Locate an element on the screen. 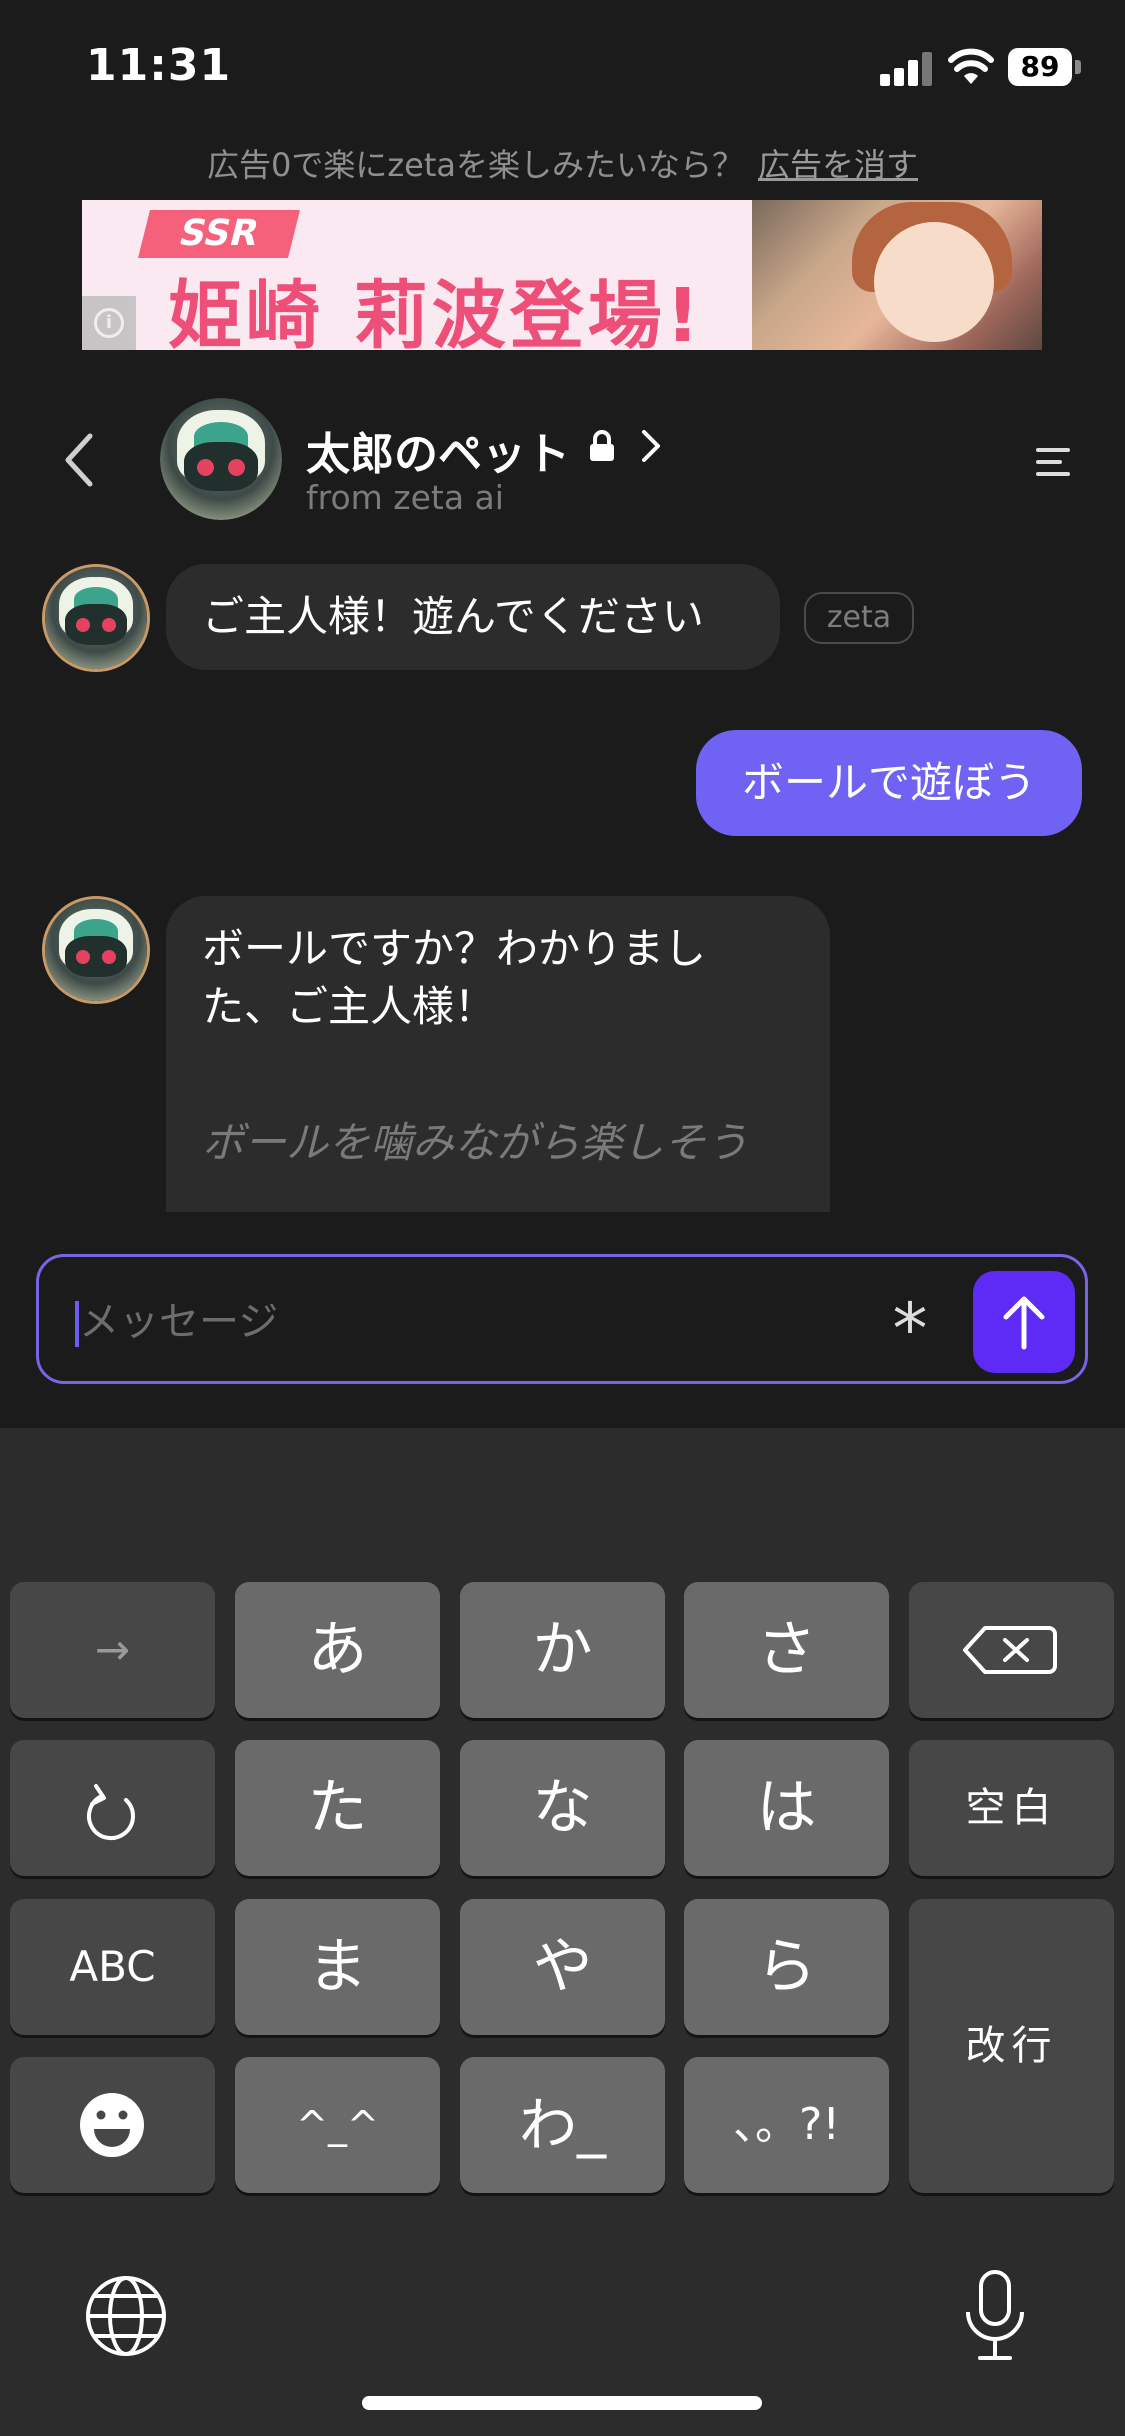  battery-tip is located at coordinates (1078, 67).